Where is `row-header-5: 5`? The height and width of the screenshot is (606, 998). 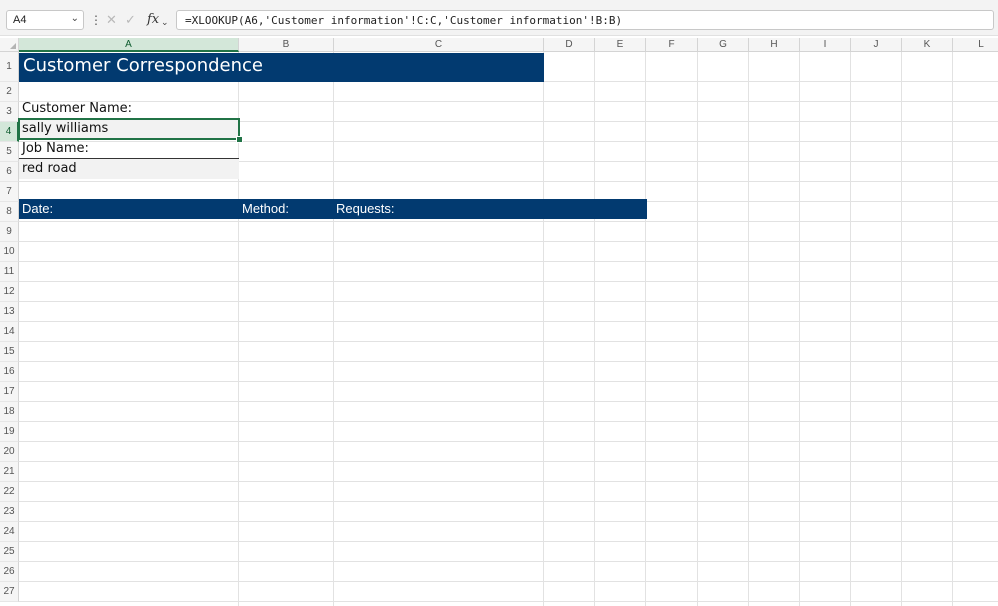
row-header-5: 5 is located at coordinates (9, 152).